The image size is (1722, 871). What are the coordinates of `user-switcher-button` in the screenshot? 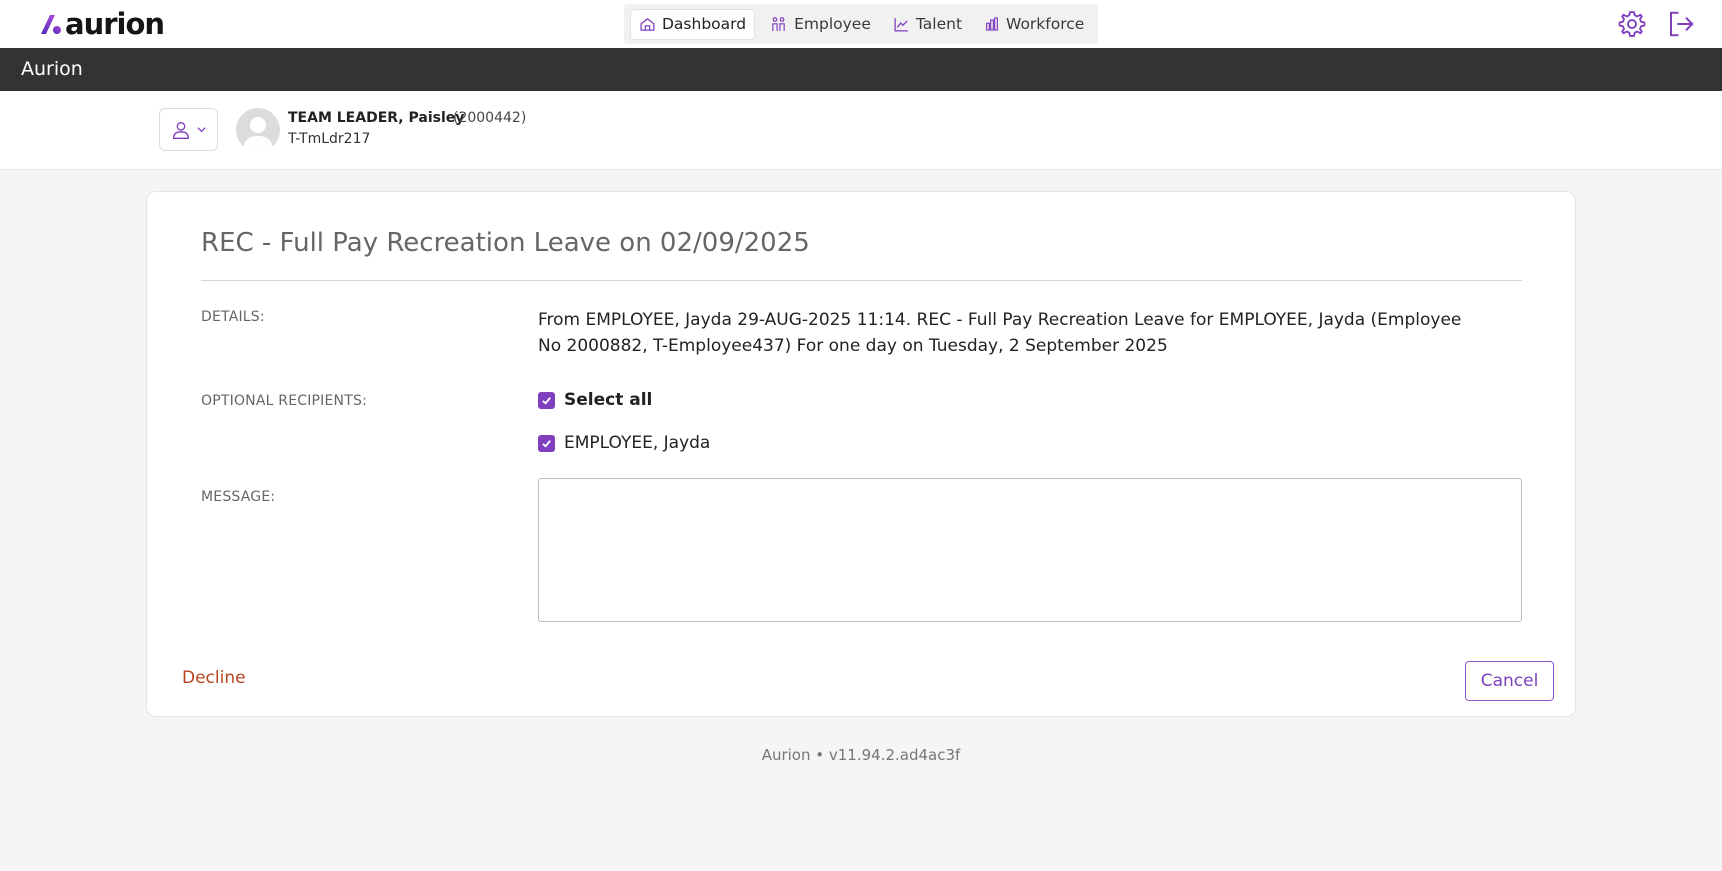 It's located at (188, 129).